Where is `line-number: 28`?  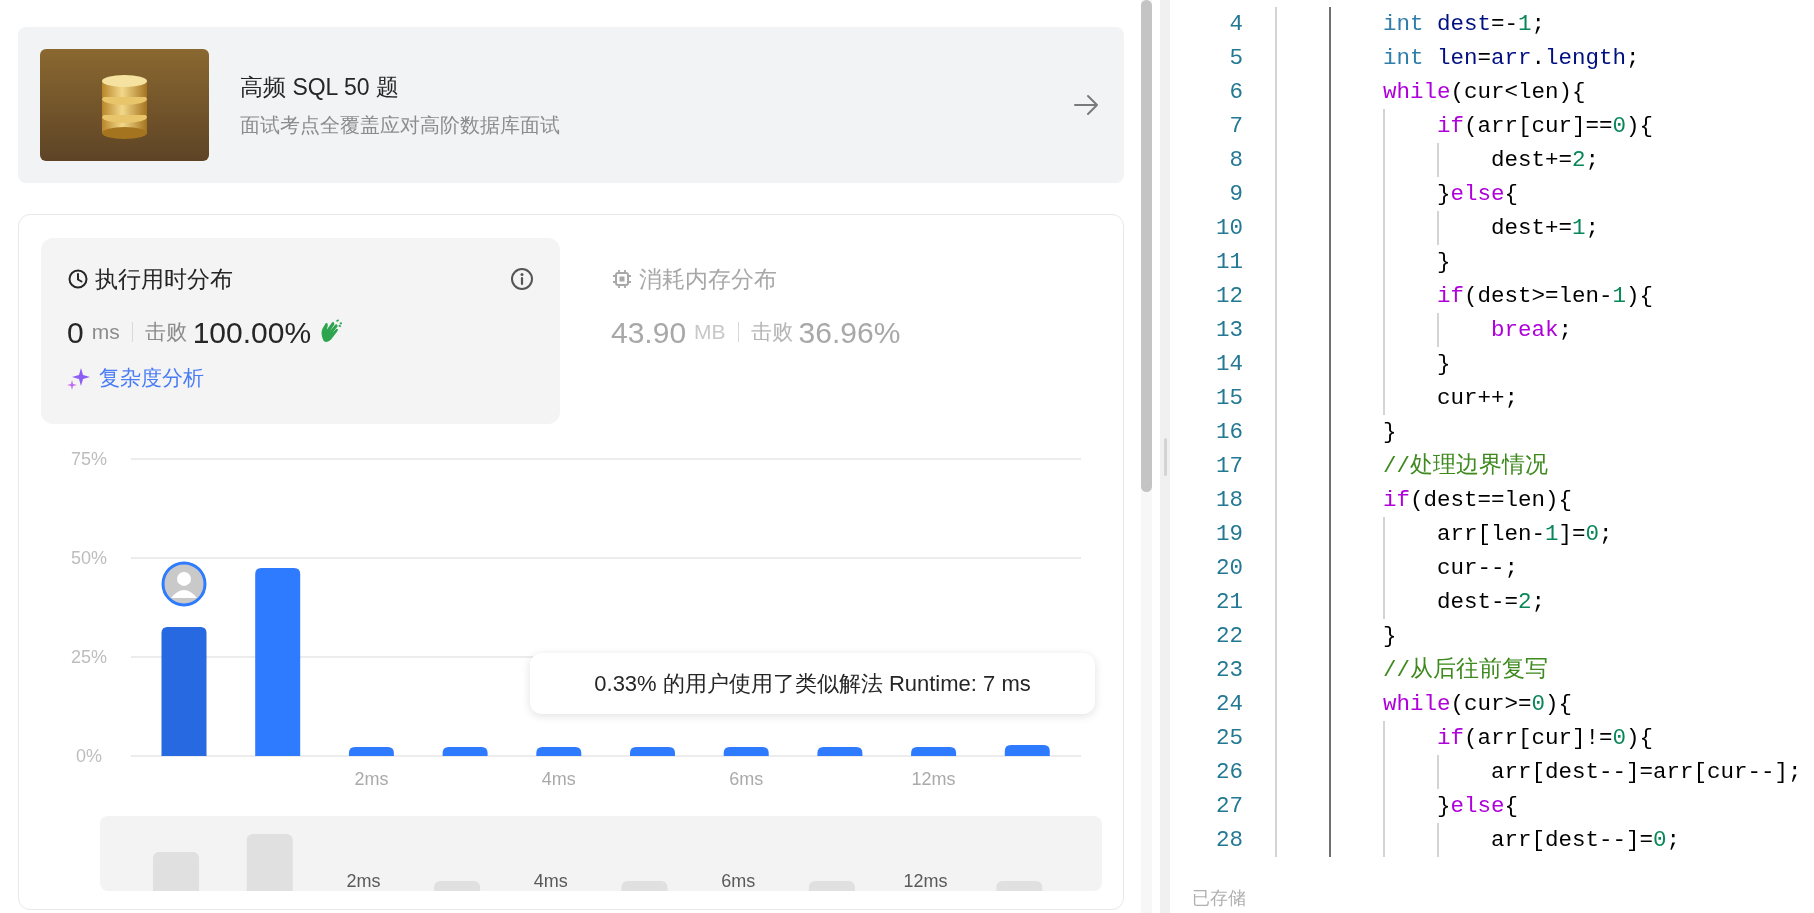 line-number: 28 is located at coordinates (1229, 840).